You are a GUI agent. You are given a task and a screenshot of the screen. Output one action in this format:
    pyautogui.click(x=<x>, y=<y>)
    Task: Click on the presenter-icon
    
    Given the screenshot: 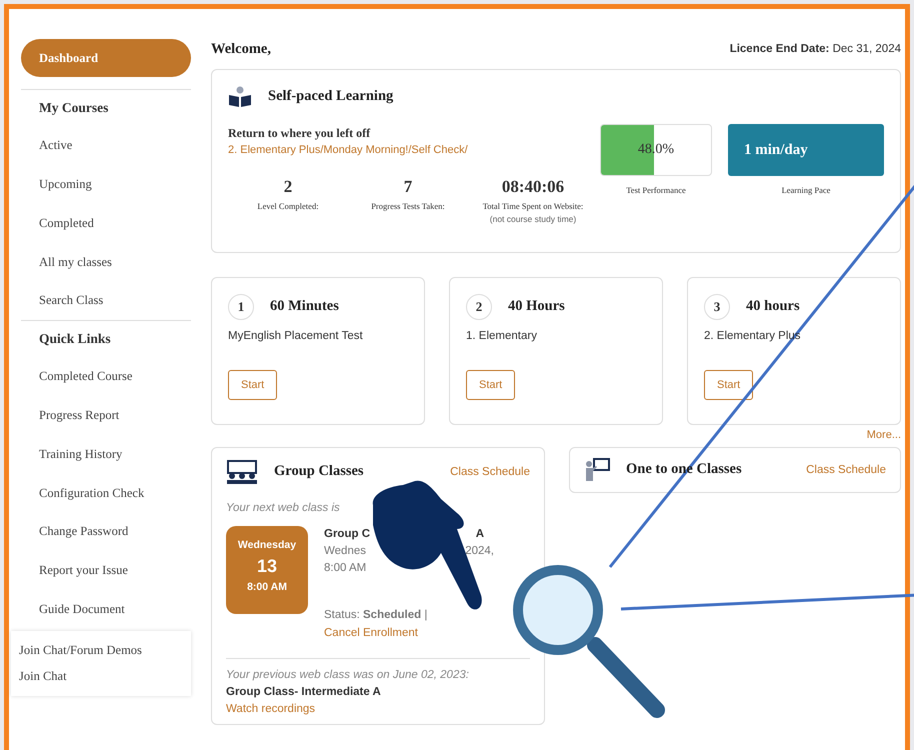 What is the action you would take?
    pyautogui.click(x=597, y=470)
    